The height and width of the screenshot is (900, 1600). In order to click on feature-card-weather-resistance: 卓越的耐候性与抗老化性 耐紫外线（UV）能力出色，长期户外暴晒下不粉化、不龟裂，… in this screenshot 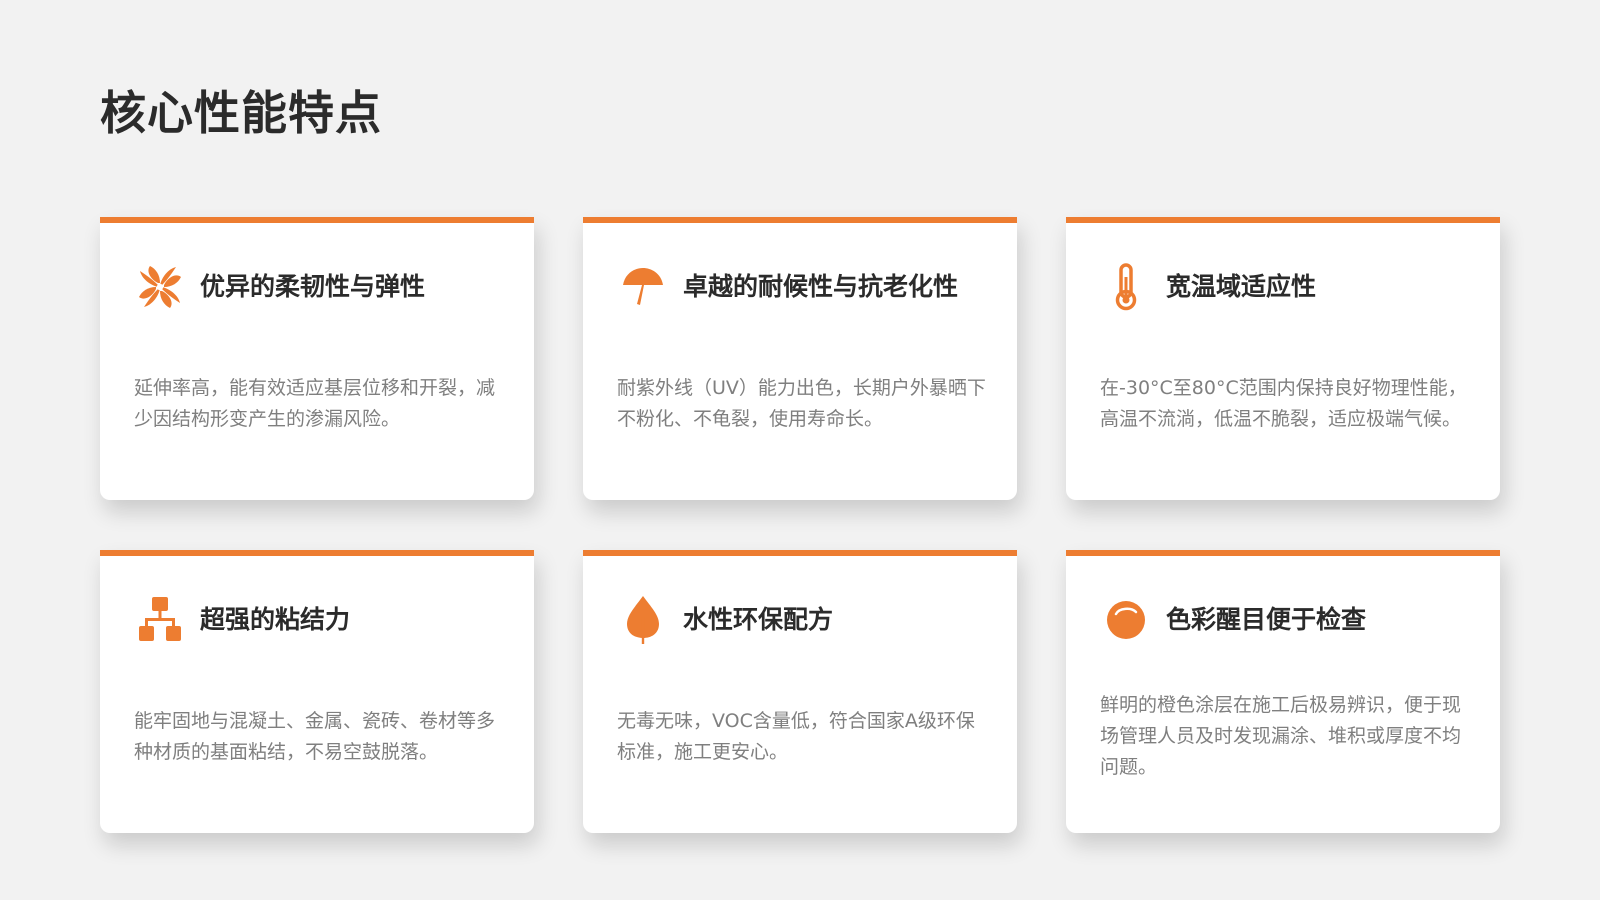, I will do `click(800, 358)`.